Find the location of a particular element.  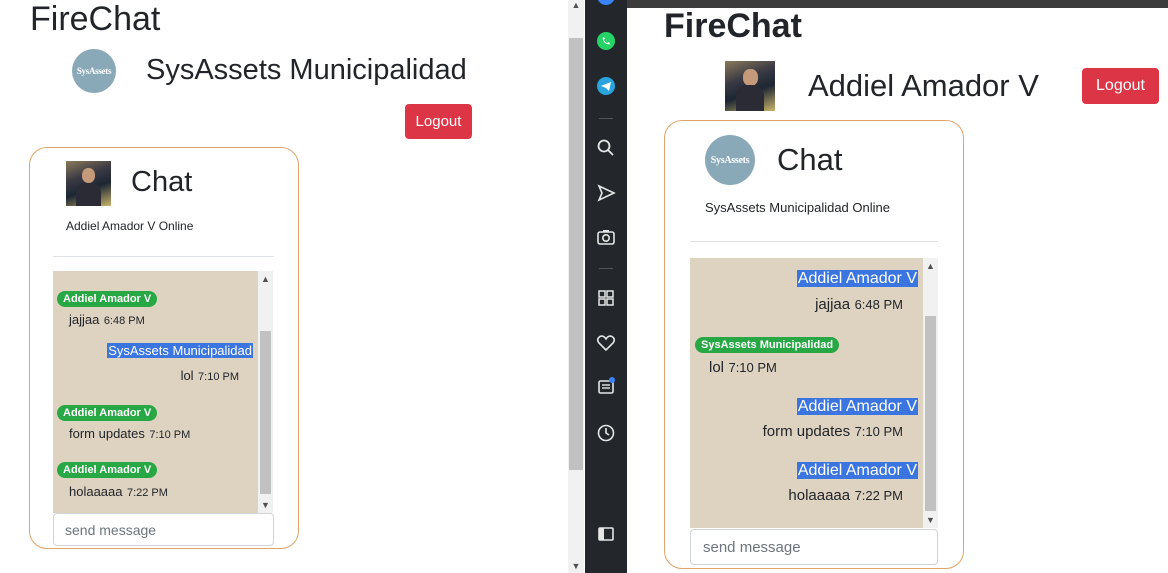

sender-badge: SysAssets Municipalidad is located at coordinates (767, 345).